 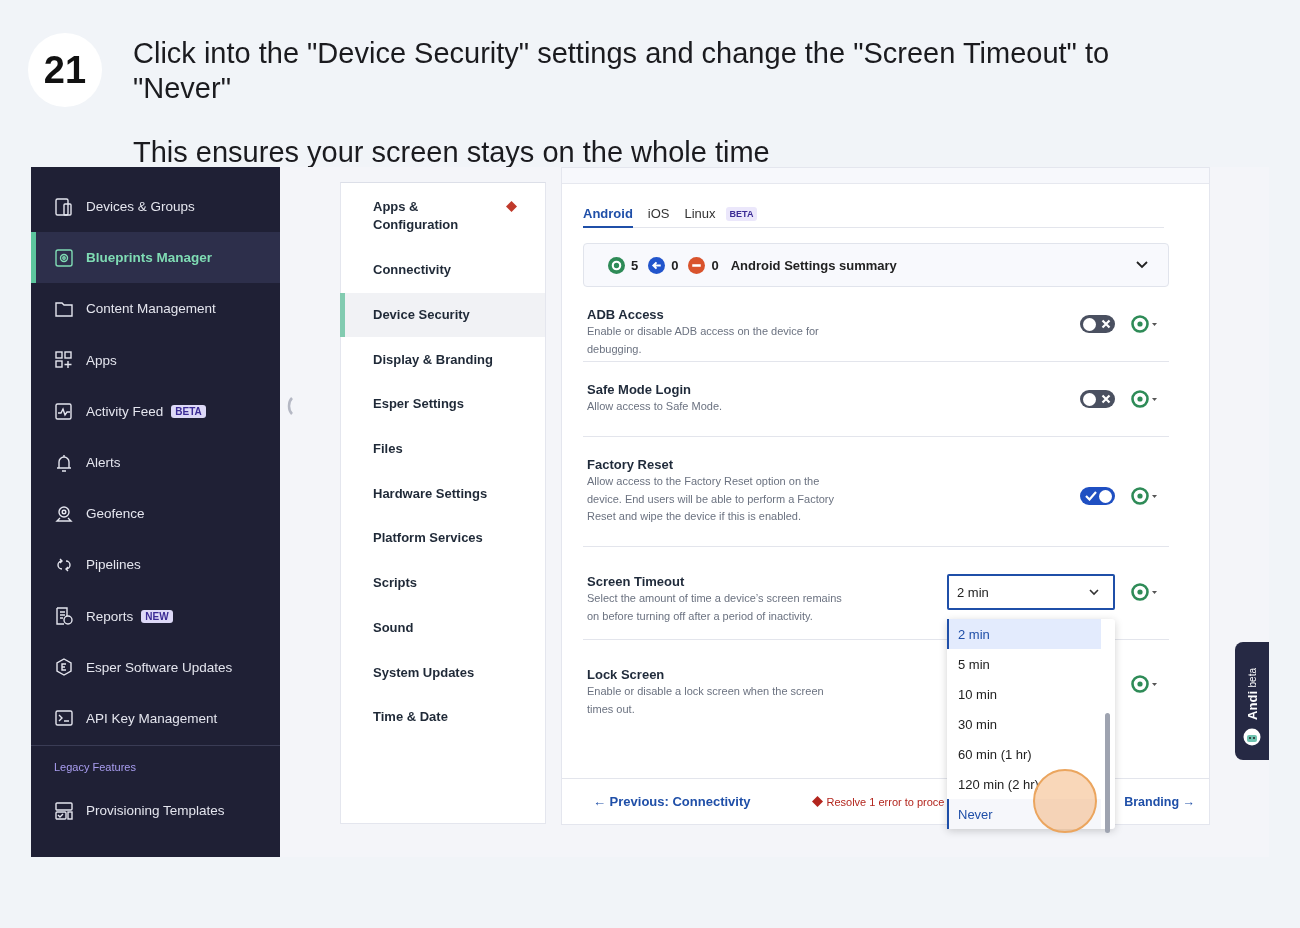 I want to click on setting-description: Allow access to Safe Mode., so click(x=655, y=406).